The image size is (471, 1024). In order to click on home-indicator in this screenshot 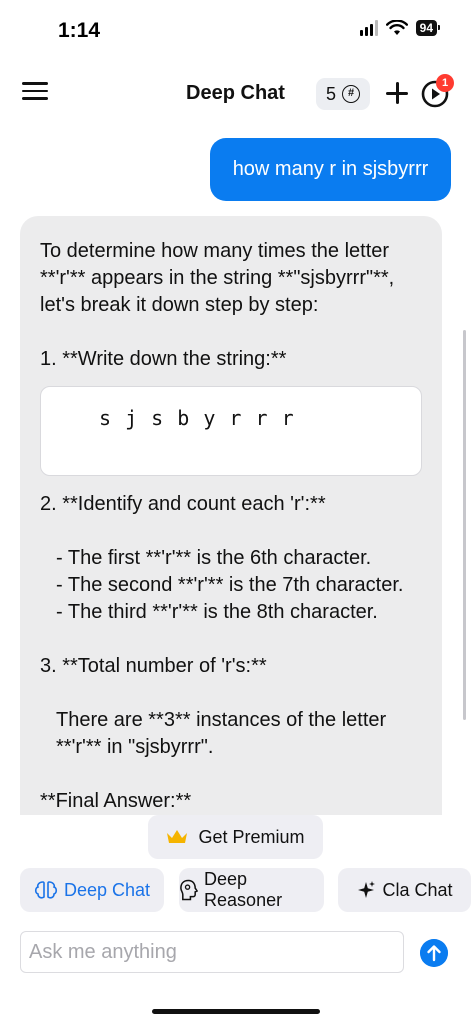, I will do `click(236, 1011)`.